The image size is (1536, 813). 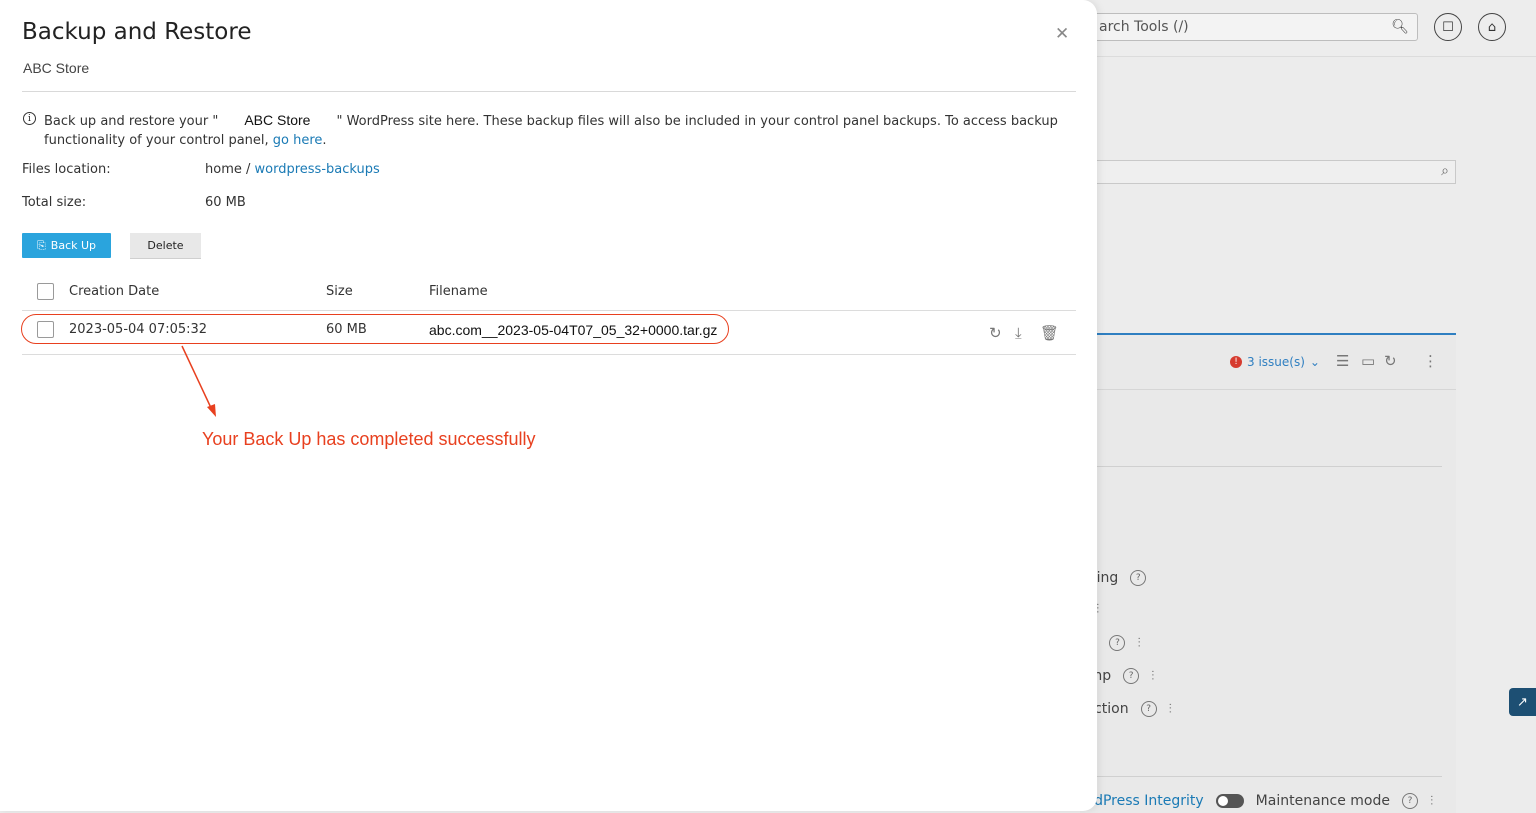 What do you see at coordinates (56, 68) in the screenshot?
I see `dialog-subtitle: ABC Store` at bounding box center [56, 68].